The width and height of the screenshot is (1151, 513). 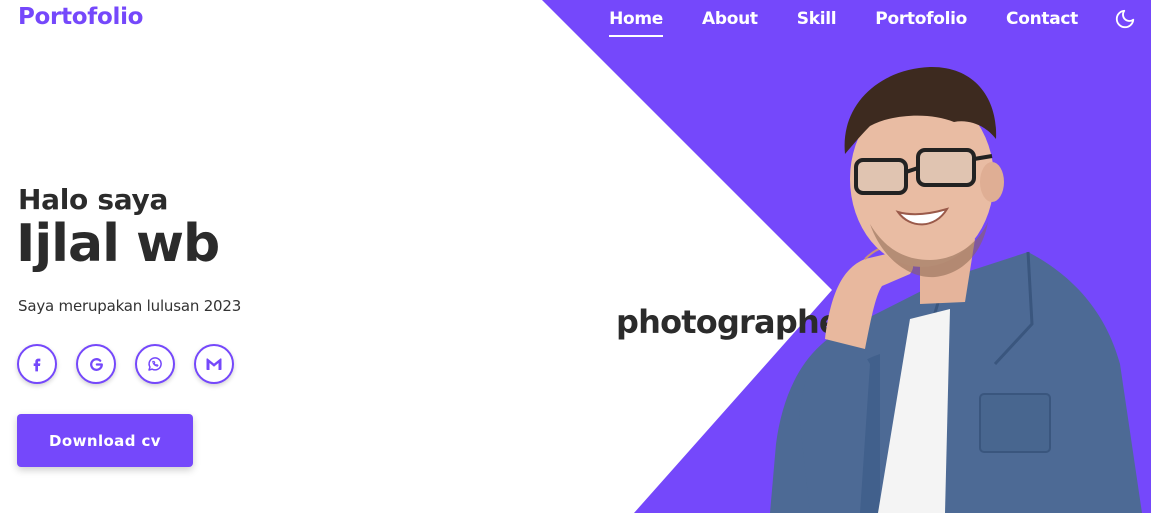 I want to click on nav-contact: Contact, so click(x=1042, y=19).